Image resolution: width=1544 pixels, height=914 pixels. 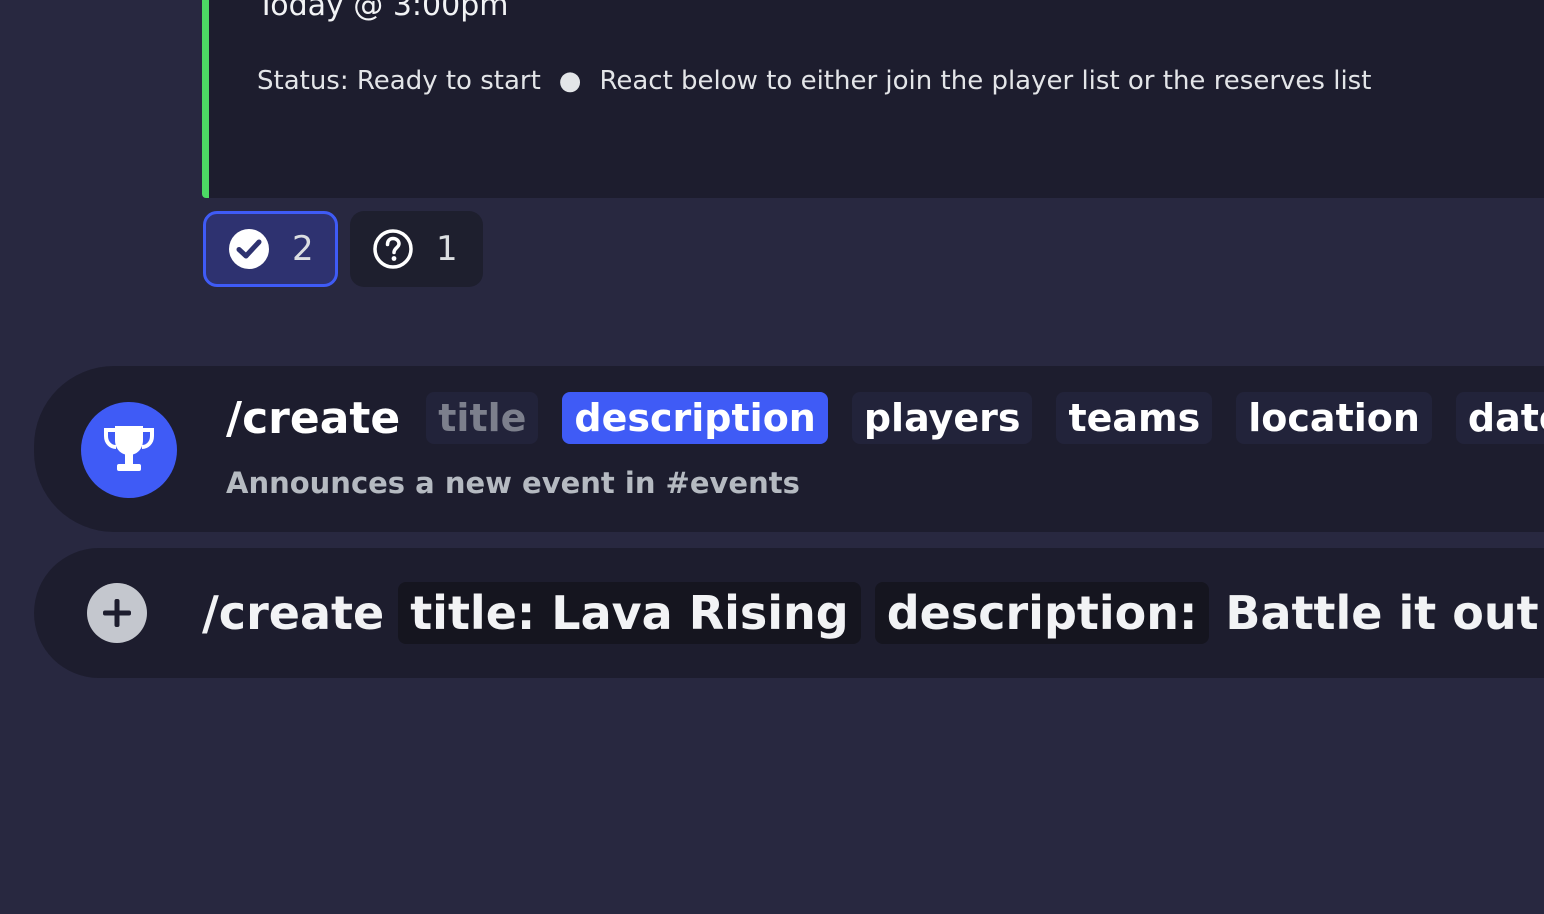 What do you see at coordinates (383, 11) in the screenshot?
I see `event-time: Today @ 3:00pm` at bounding box center [383, 11].